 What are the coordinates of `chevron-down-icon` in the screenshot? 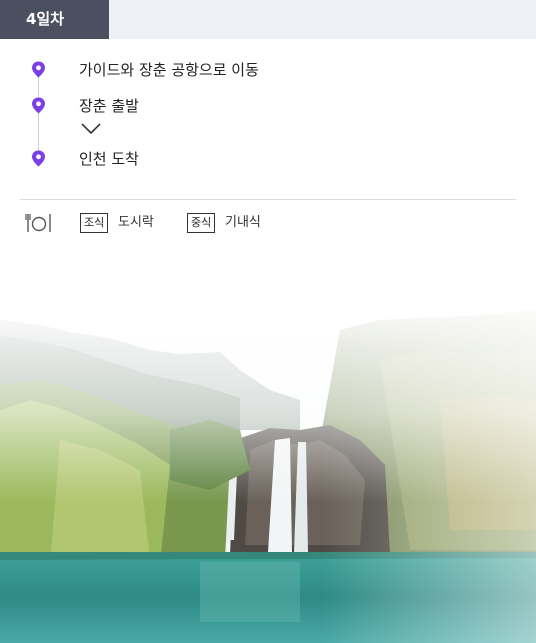 It's located at (91, 129).